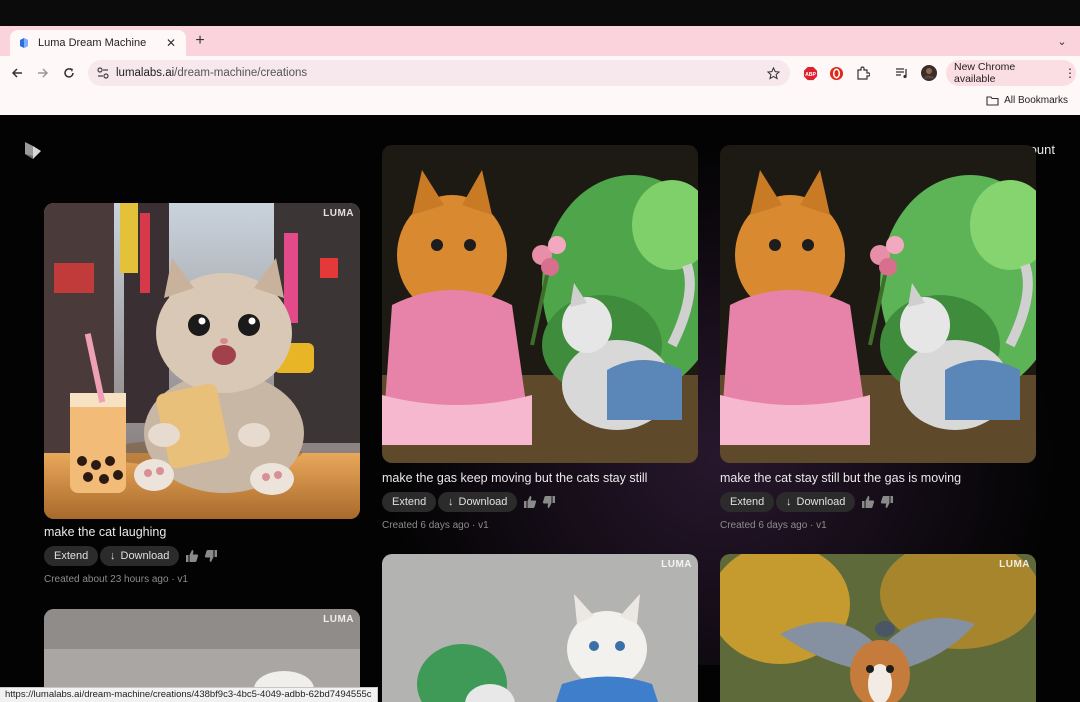 The image size is (1080, 702). I want to click on adblock-extension-icon: ABP, so click(810, 73).